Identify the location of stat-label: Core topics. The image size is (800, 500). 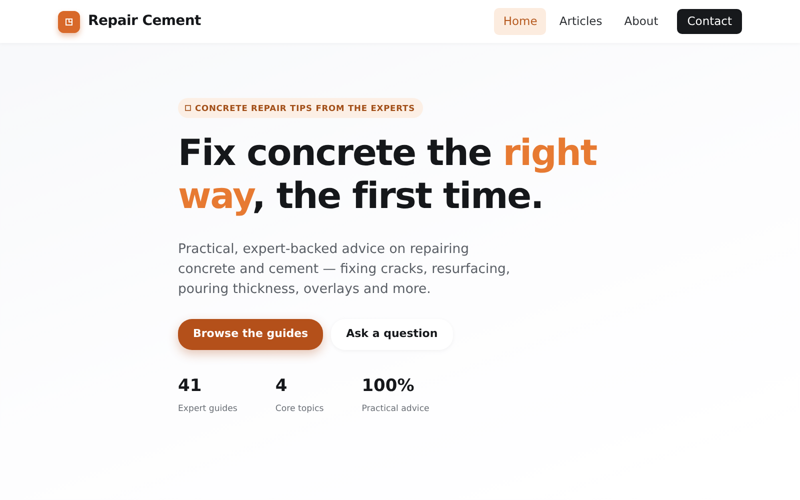
(299, 409).